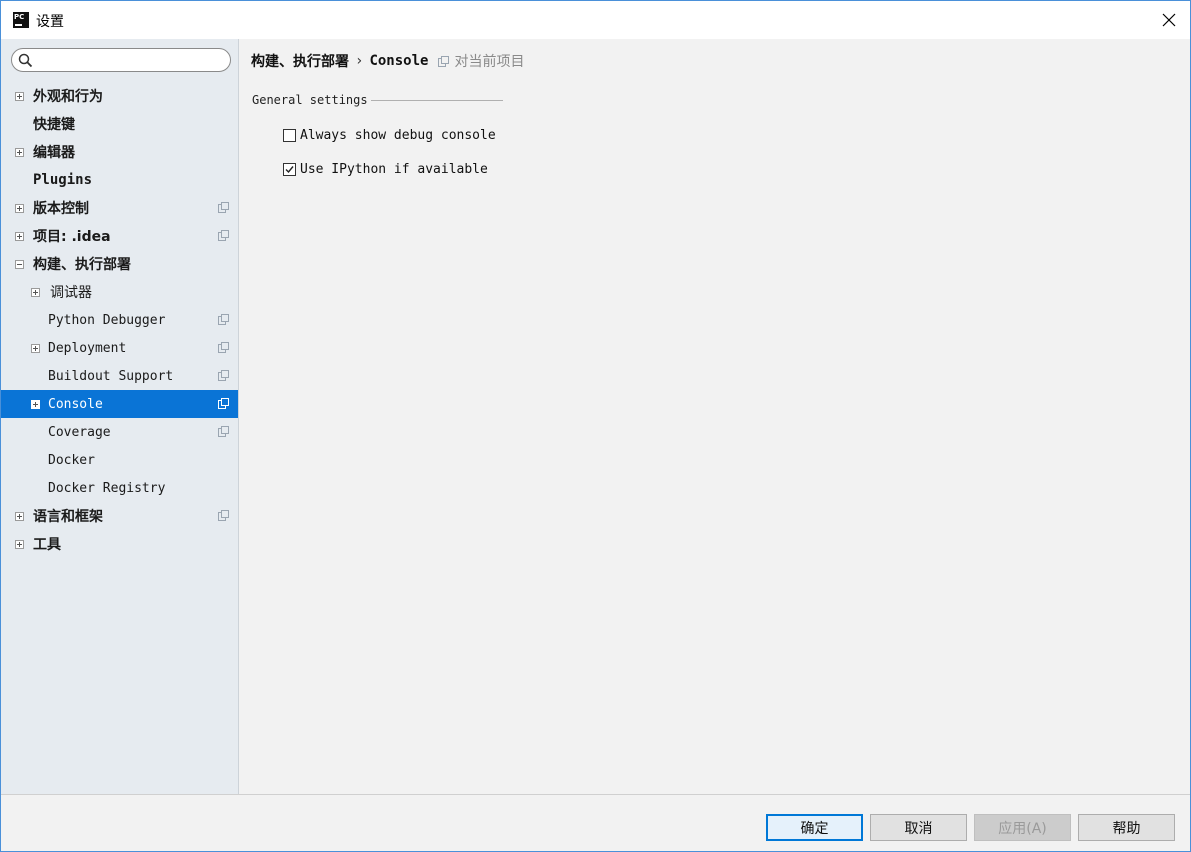 The height and width of the screenshot is (852, 1191). What do you see at coordinates (107, 320) in the screenshot?
I see `sidebar-item-label: Python Debugger` at bounding box center [107, 320].